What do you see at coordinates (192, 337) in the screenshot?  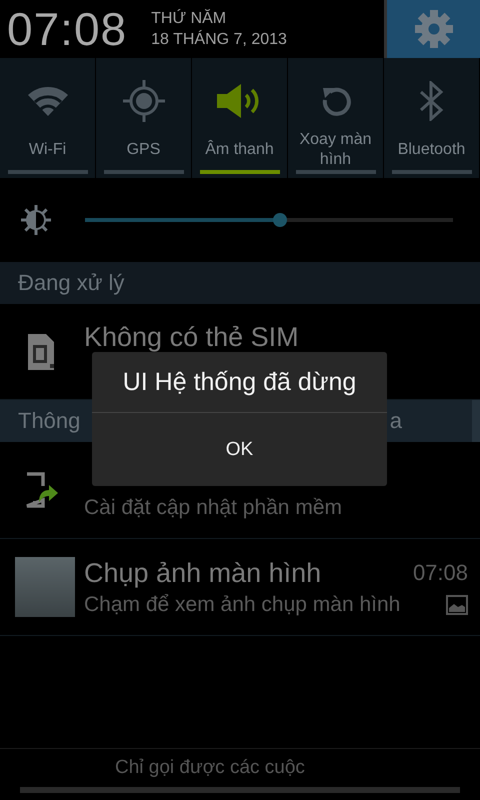 I see `notification-title: Không có thẻ SIM` at bounding box center [192, 337].